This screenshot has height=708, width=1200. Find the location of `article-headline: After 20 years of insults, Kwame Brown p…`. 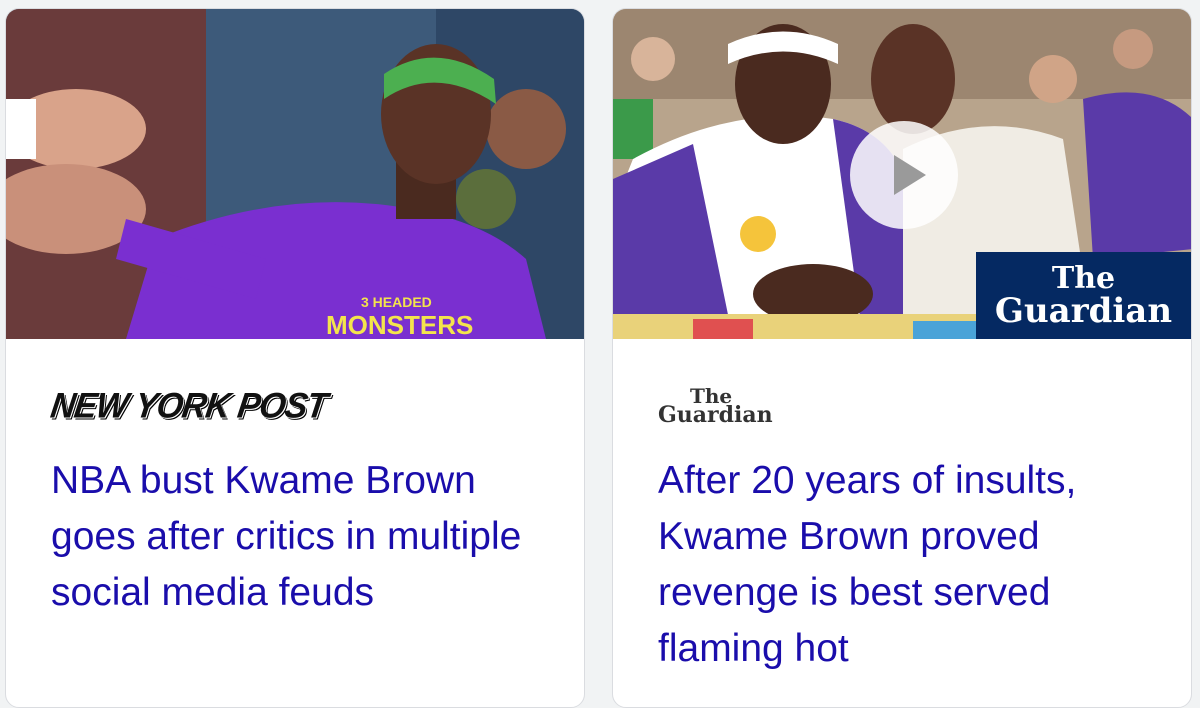

article-headline: After 20 years of insults, Kwame Brown p… is located at coordinates (908, 565).